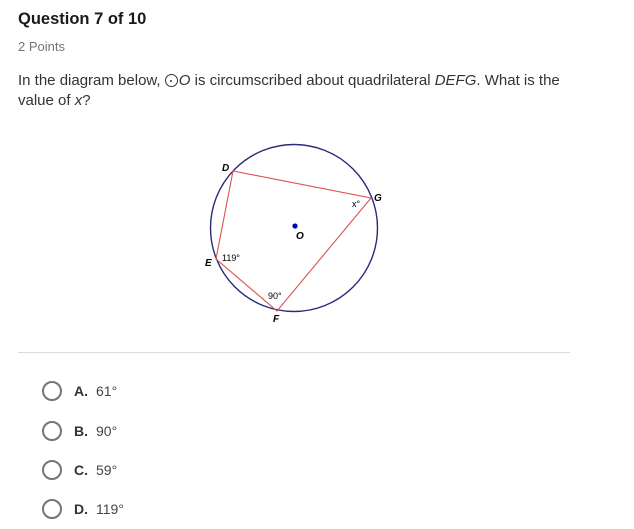 This screenshot has width=634, height=529. I want to click on option-a: A. 61°, so click(79, 391).